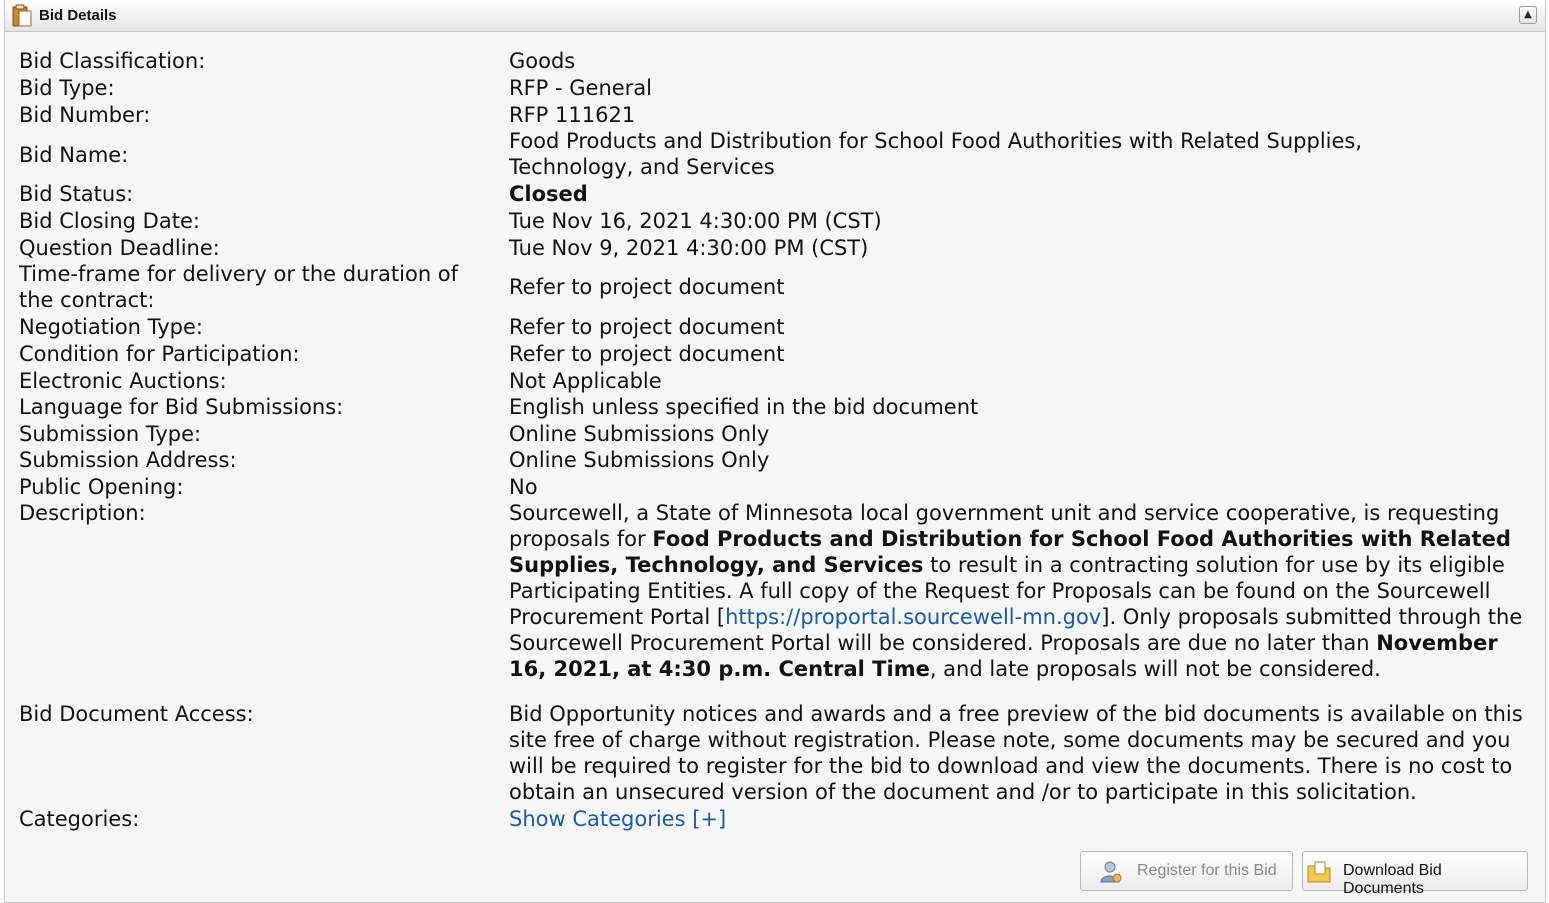 The height and width of the screenshot is (903, 1549). Describe the element at coordinates (1392, 879) in the screenshot. I see `download-button-label: Download Bid Documents` at that location.